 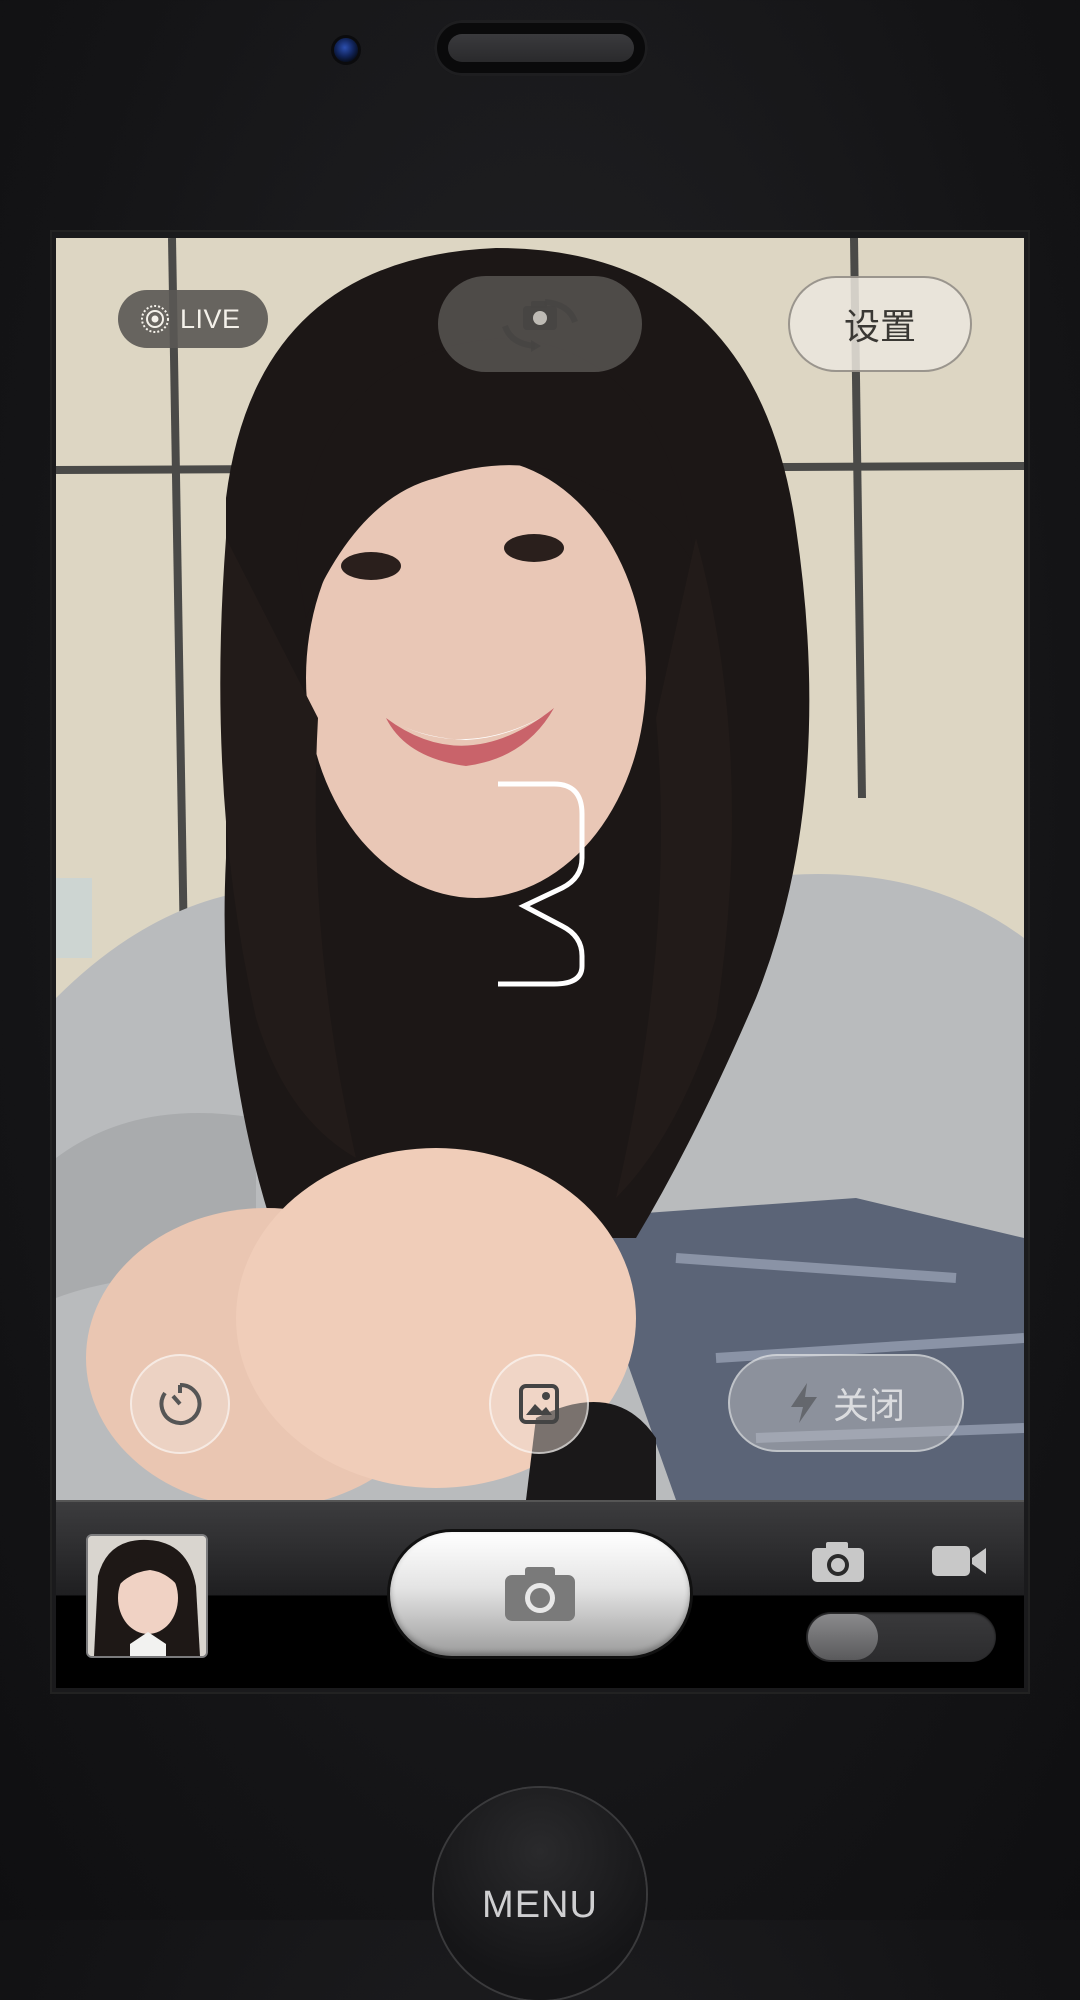 I want to click on camera-icon, so click(x=540, y=1594).